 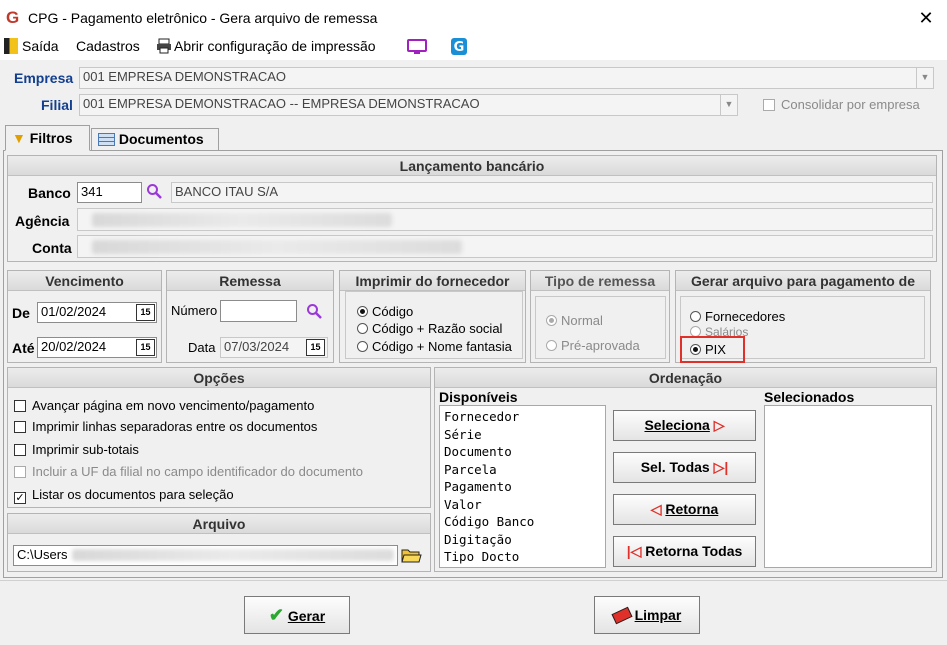 I want to click on monitor-icon, so click(x=417, y=47).